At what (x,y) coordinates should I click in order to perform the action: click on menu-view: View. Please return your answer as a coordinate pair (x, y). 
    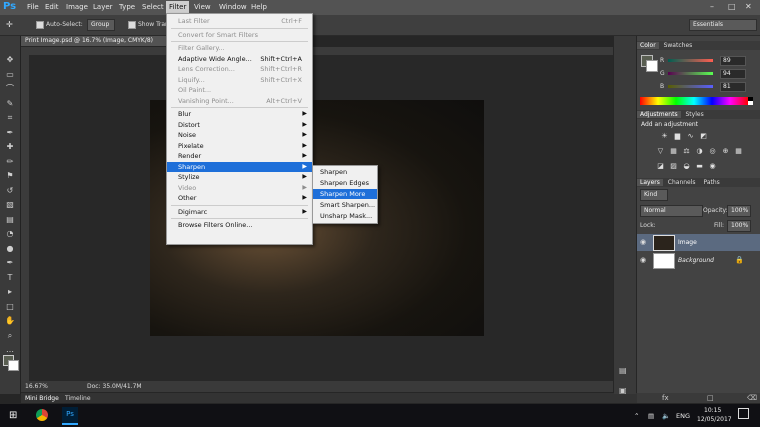
    Looking at the image, I should click on (202, 7).